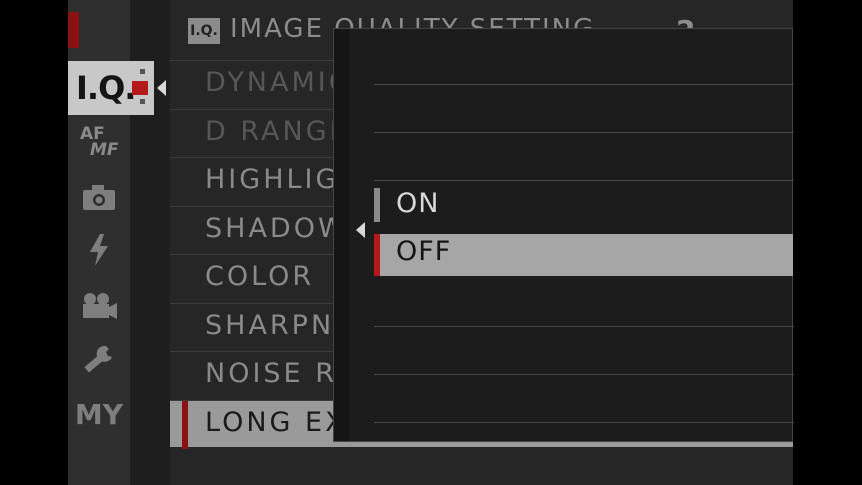 Image resolution: width=862 pixels, height=485 pixels. What do you see at coordinates (106, 88) in the screenshot?
I see `tab-image-quality-label: I.Q.` at bounding box center [106, 88].